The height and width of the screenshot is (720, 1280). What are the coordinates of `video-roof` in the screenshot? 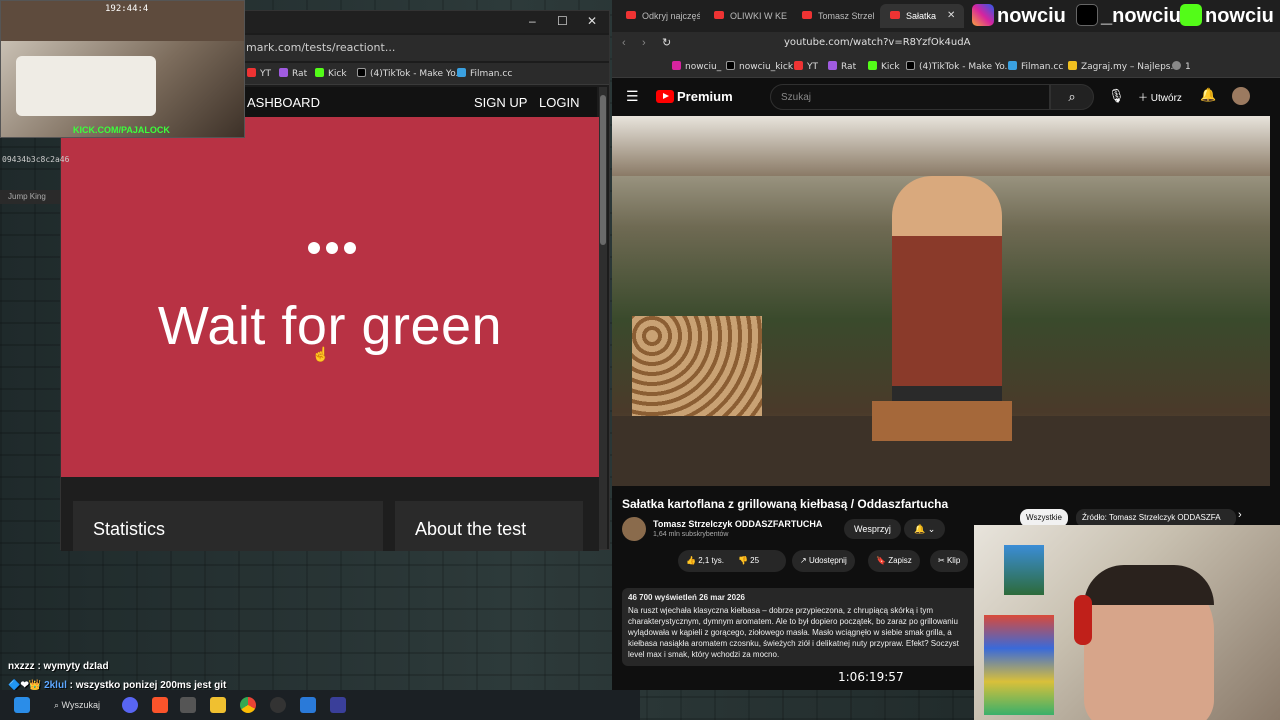 It's located at (941, 146).